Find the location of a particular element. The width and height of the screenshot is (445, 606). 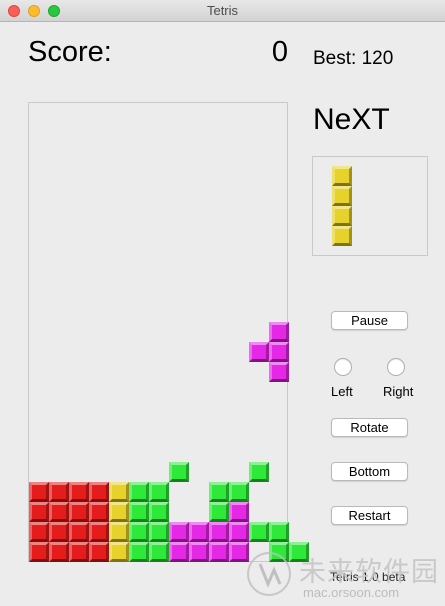

watermark-mark-icon is located at coordinates (270, 575).